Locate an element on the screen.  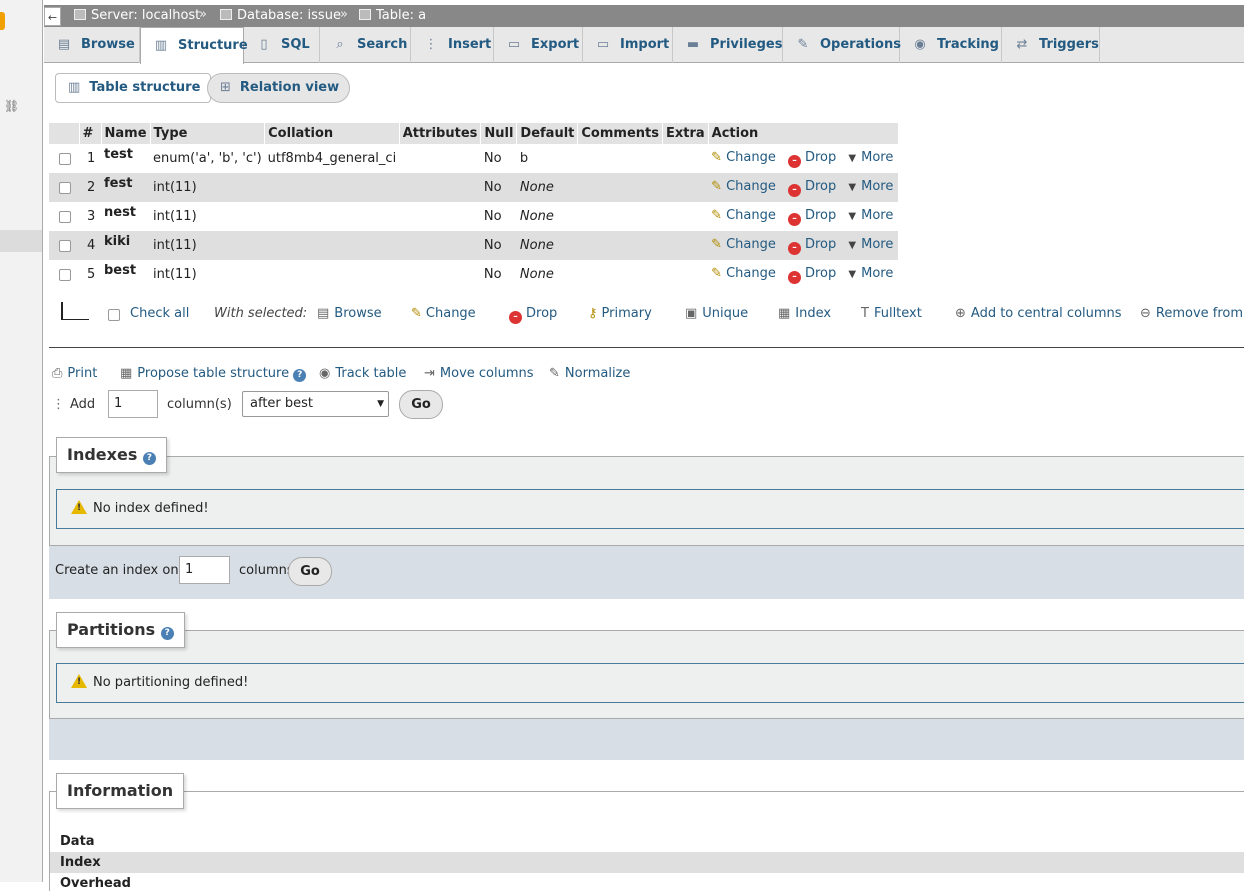
tab-privileges: ▬ Privileges is located at coordinates (728, 45).